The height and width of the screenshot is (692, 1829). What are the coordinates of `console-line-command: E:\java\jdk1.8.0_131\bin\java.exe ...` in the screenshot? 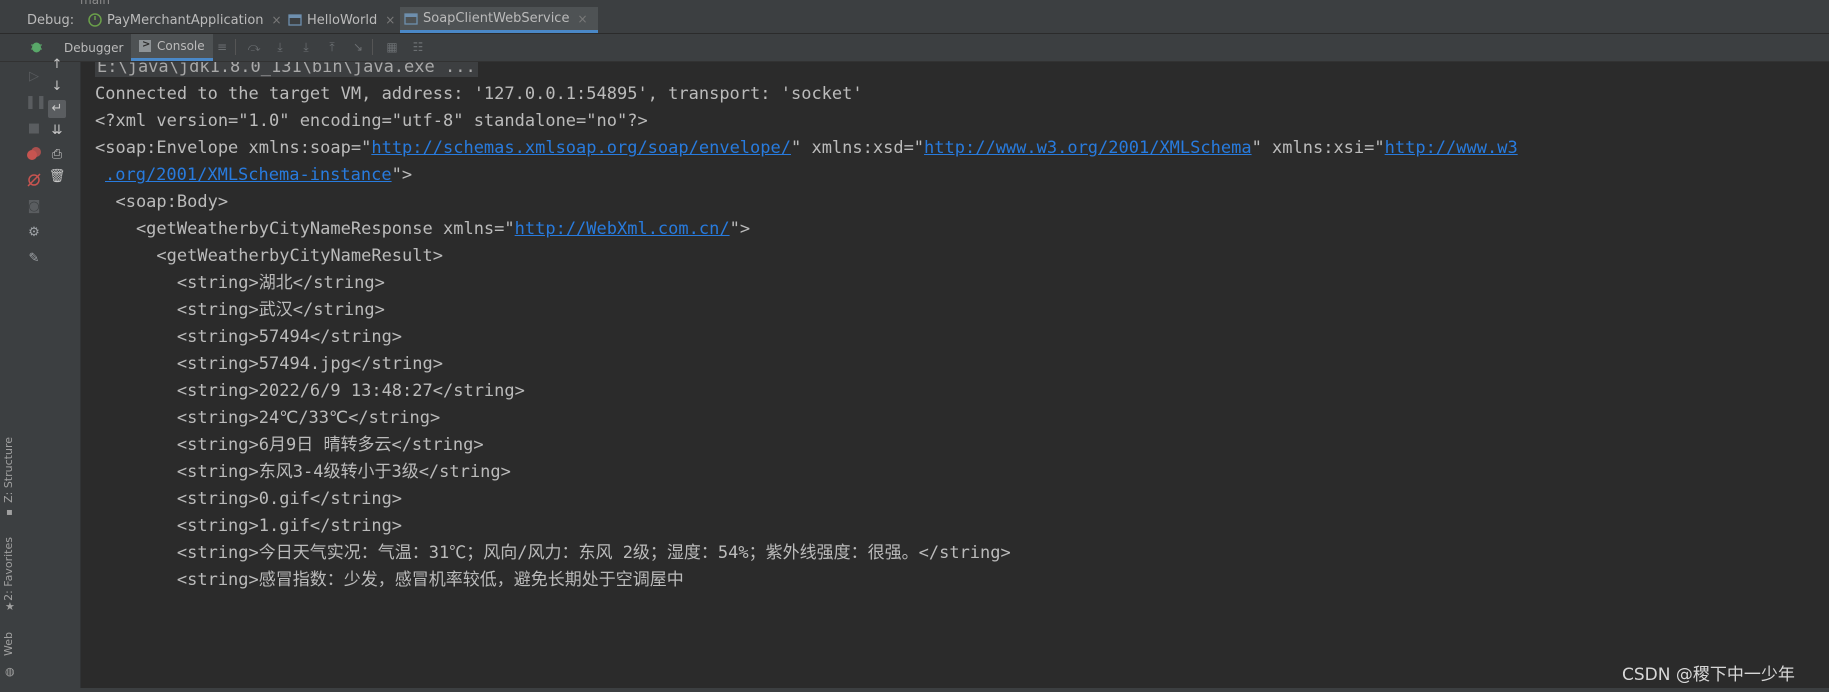 It's located at (286, 71).